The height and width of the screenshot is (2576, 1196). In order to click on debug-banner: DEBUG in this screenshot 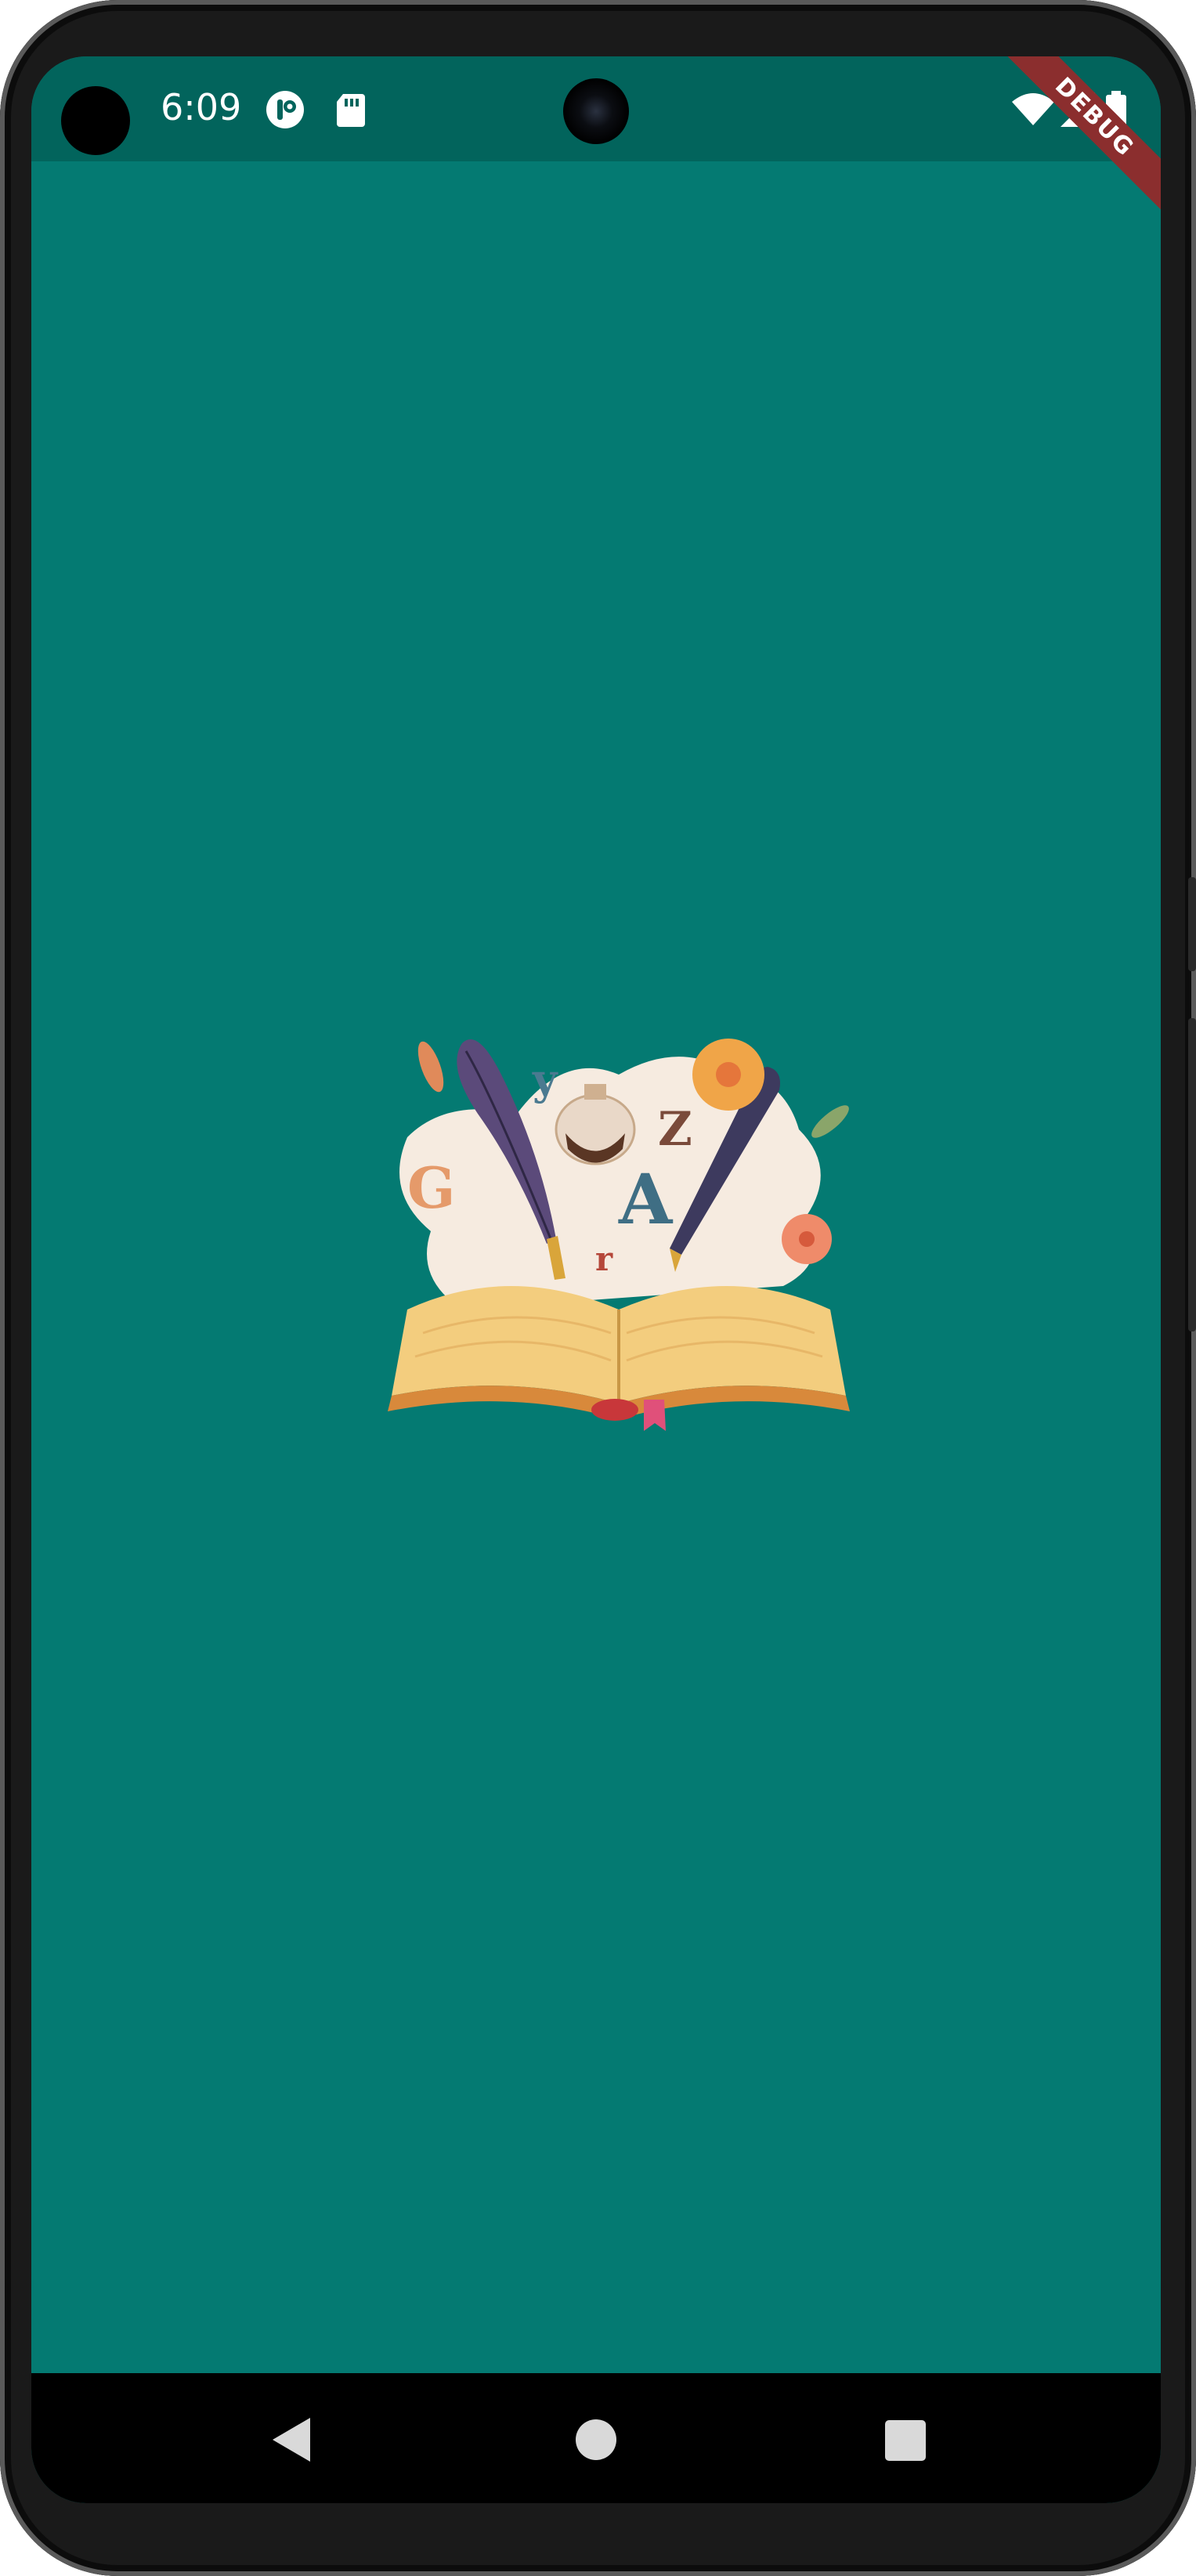, I will do `click(1071, 143)`.